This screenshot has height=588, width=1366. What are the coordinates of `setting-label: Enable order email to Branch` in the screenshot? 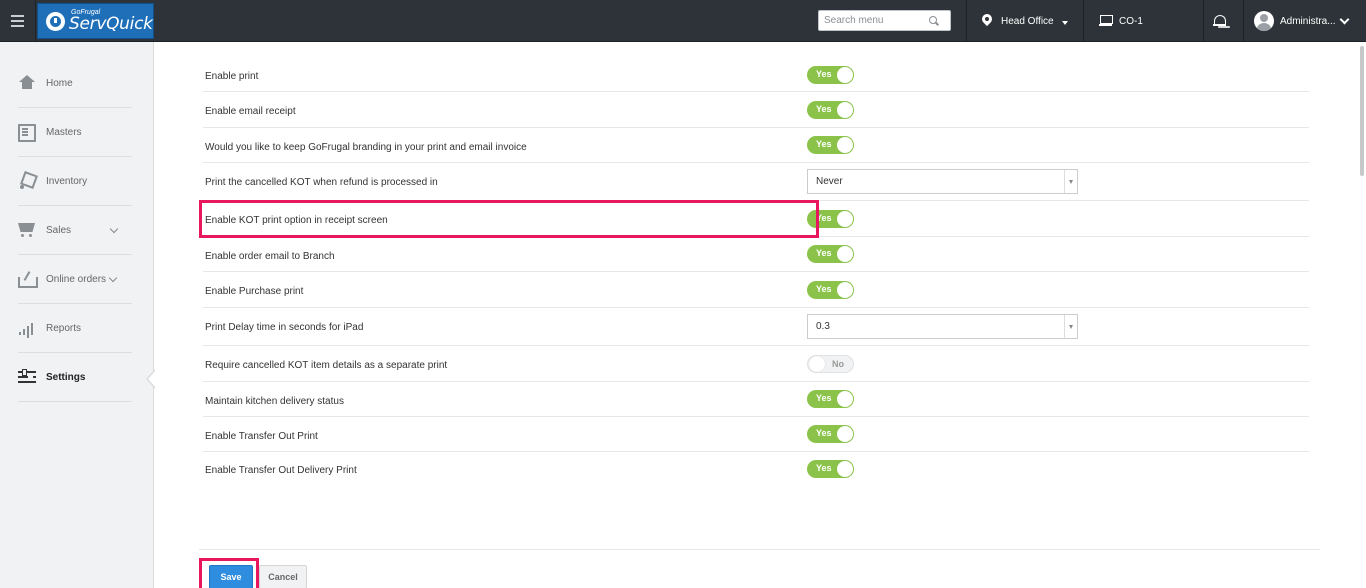 It's located at (270, 256).